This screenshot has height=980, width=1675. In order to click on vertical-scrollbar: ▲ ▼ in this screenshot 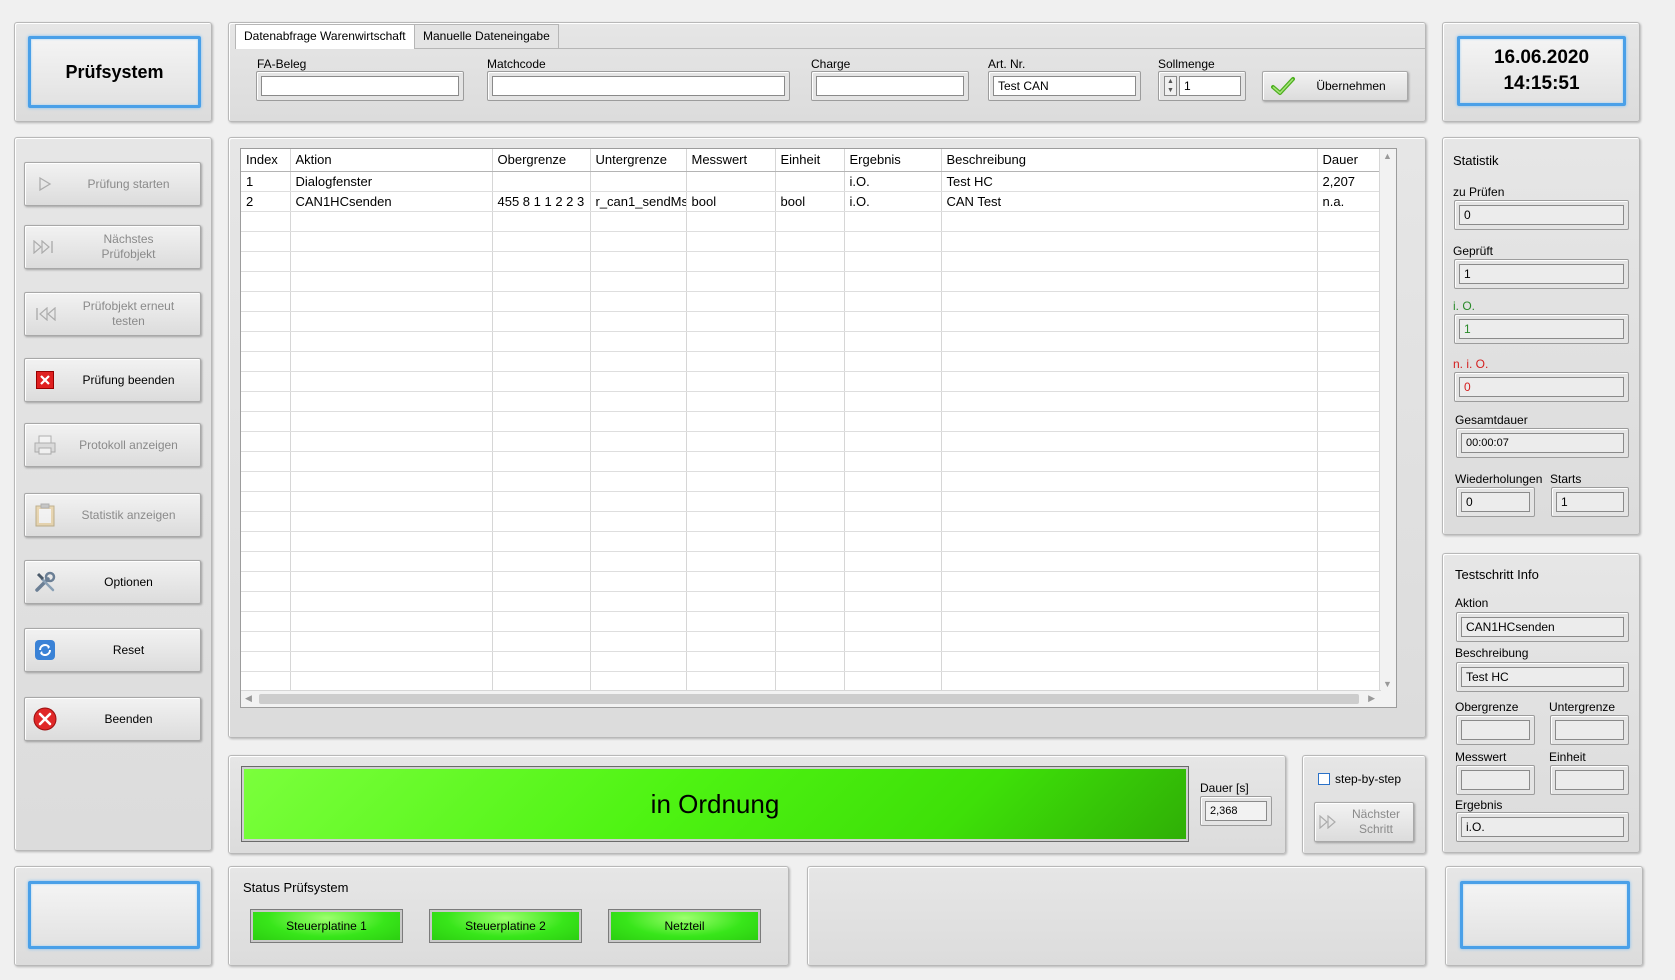, I will do `click(1387, 428)`.